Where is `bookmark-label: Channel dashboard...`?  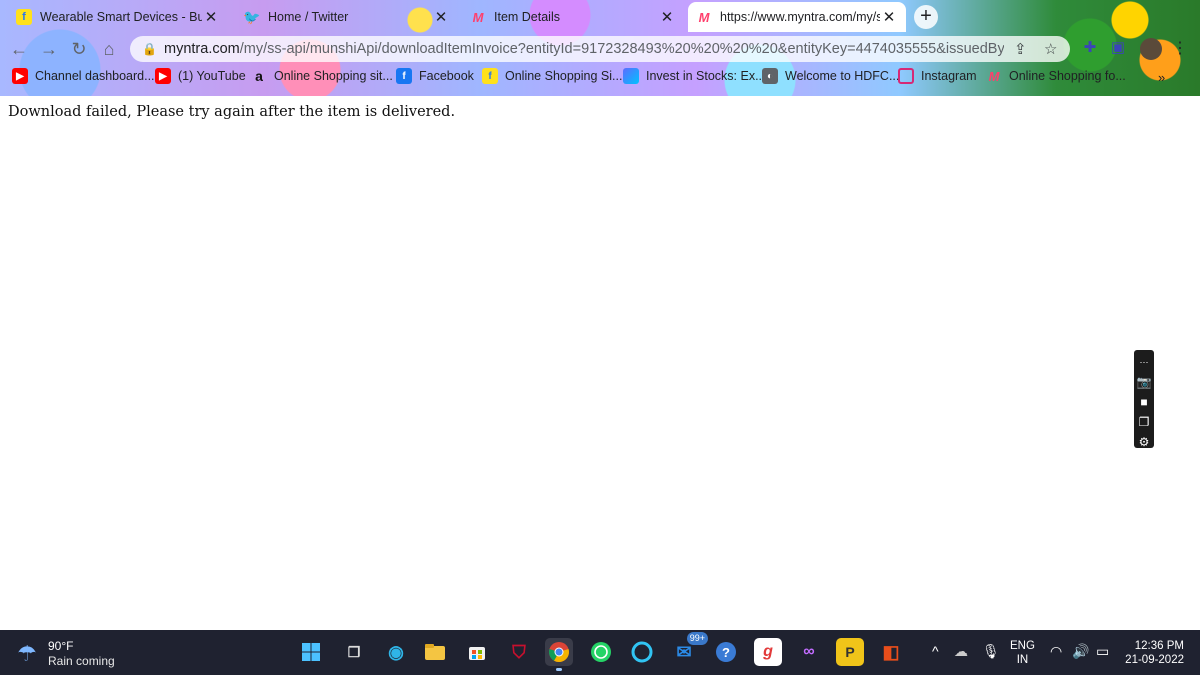
bookmark-label: Channel dashboard... is located at coordinates (95, 76).